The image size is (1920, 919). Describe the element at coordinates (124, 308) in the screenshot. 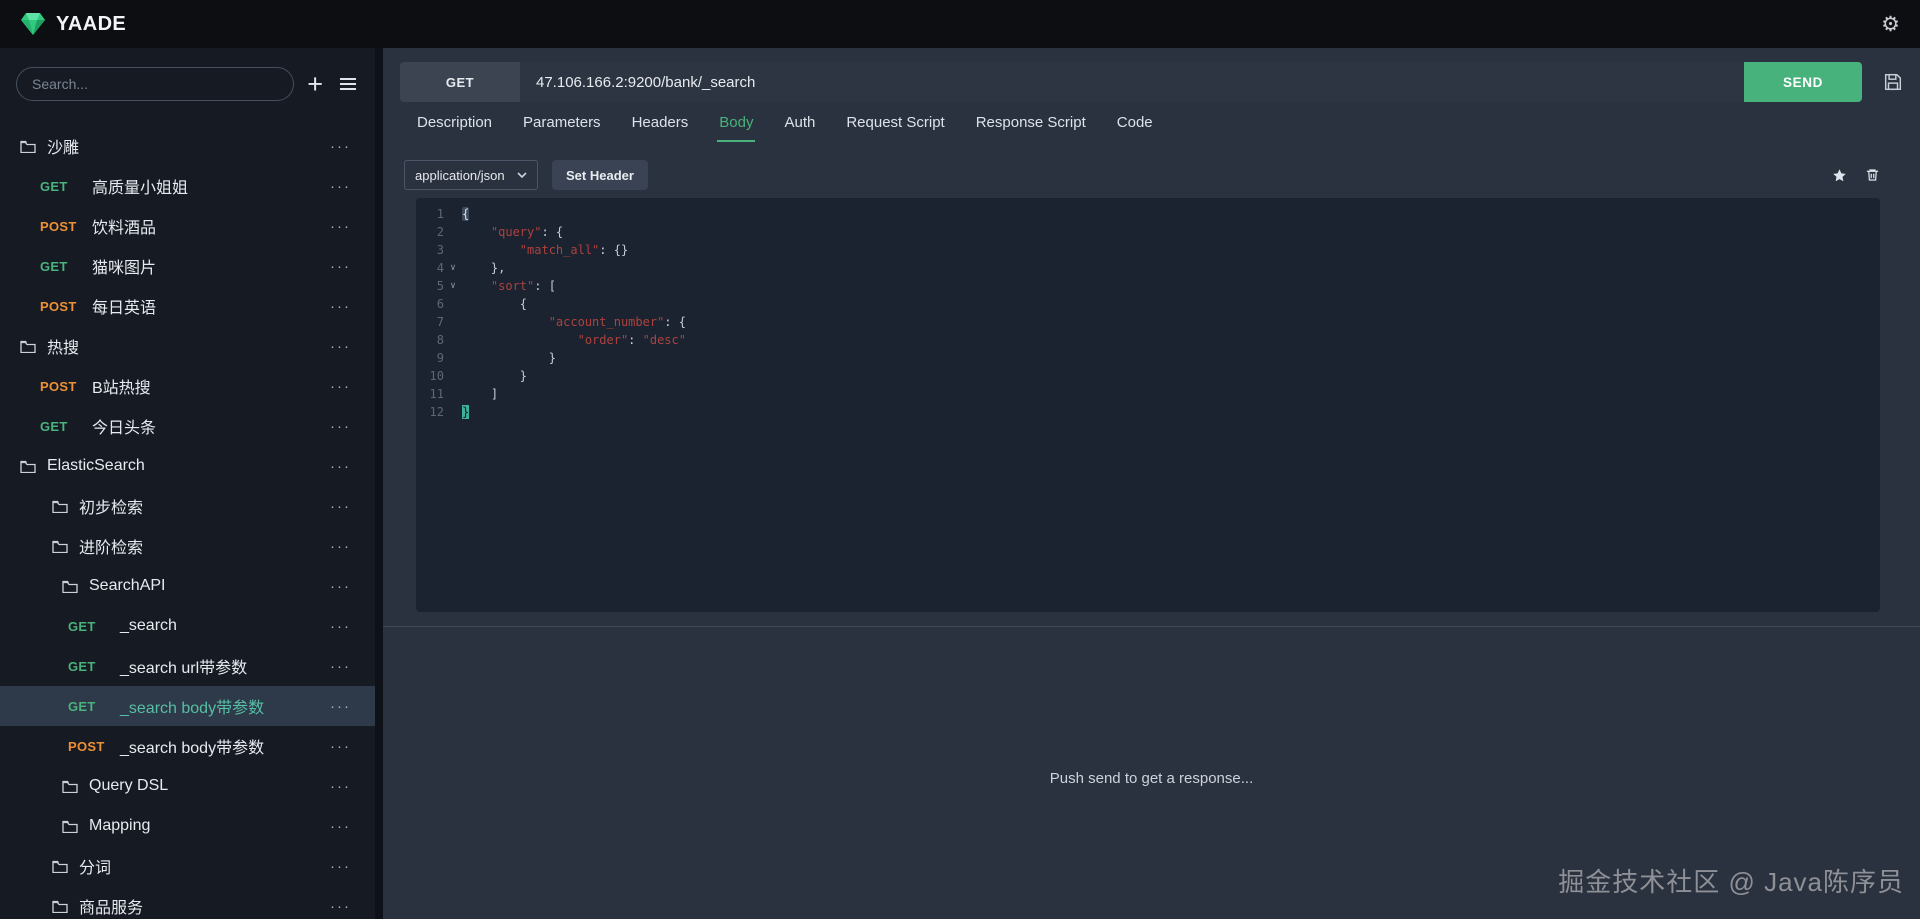

I see `request-label: 每日英语` at that location.